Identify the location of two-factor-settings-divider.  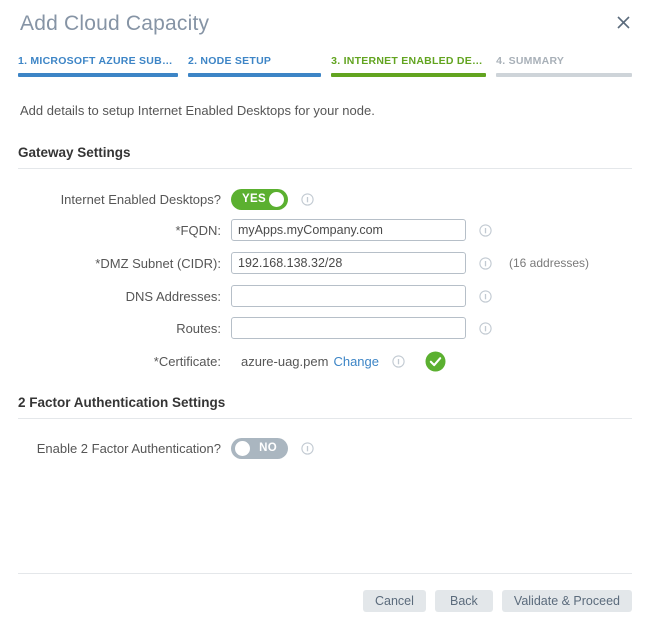
(325, 418).